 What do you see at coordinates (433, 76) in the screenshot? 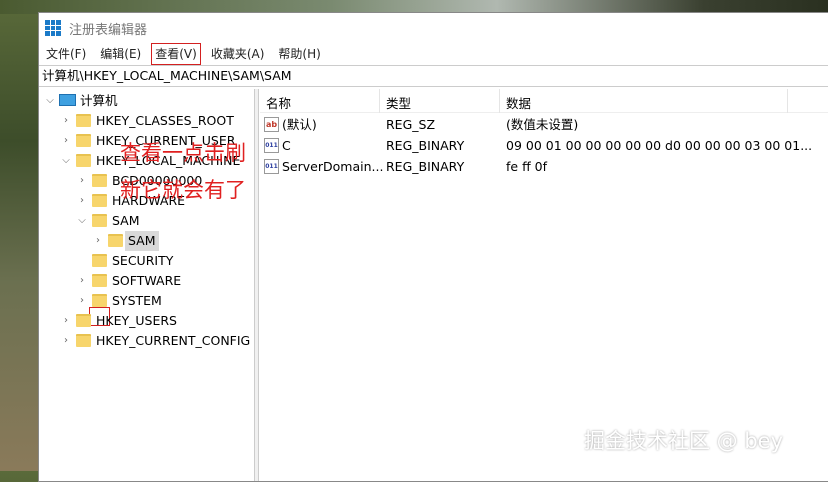
I see `address-bar: 计算机\HKEY_LOCAL_MACHINE\SAM\SAM` at bounding box center [433, 76].